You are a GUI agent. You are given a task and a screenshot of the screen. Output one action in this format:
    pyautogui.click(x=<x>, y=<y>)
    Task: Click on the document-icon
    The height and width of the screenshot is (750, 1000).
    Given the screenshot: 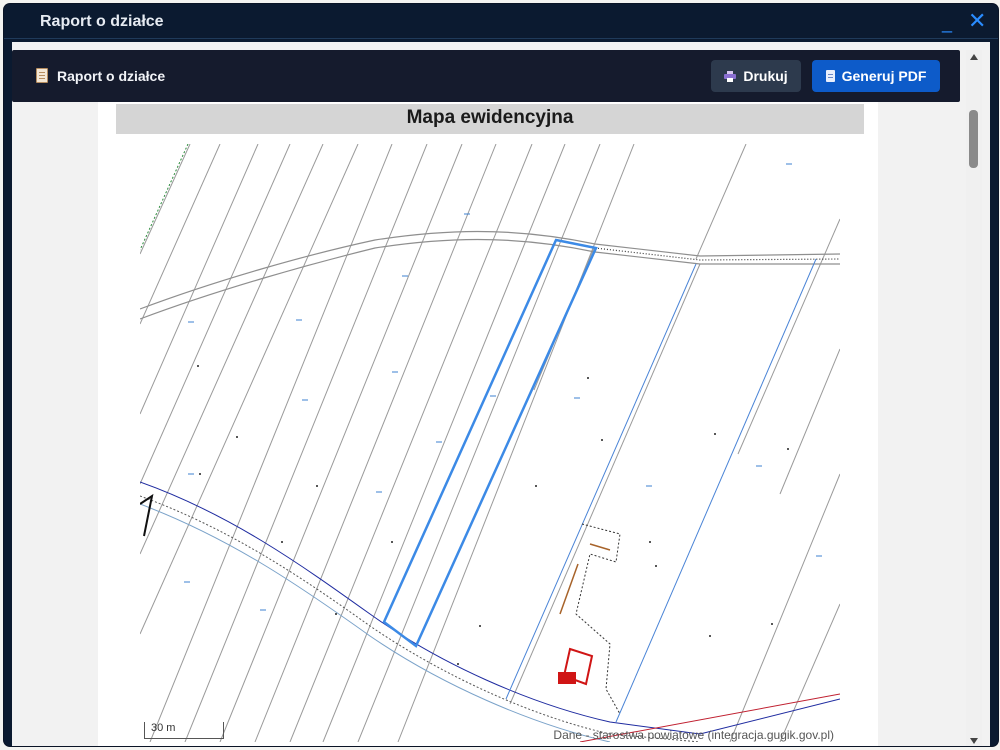 What is the action you would take?
    pyautogui.click(x=830, y=76)
    